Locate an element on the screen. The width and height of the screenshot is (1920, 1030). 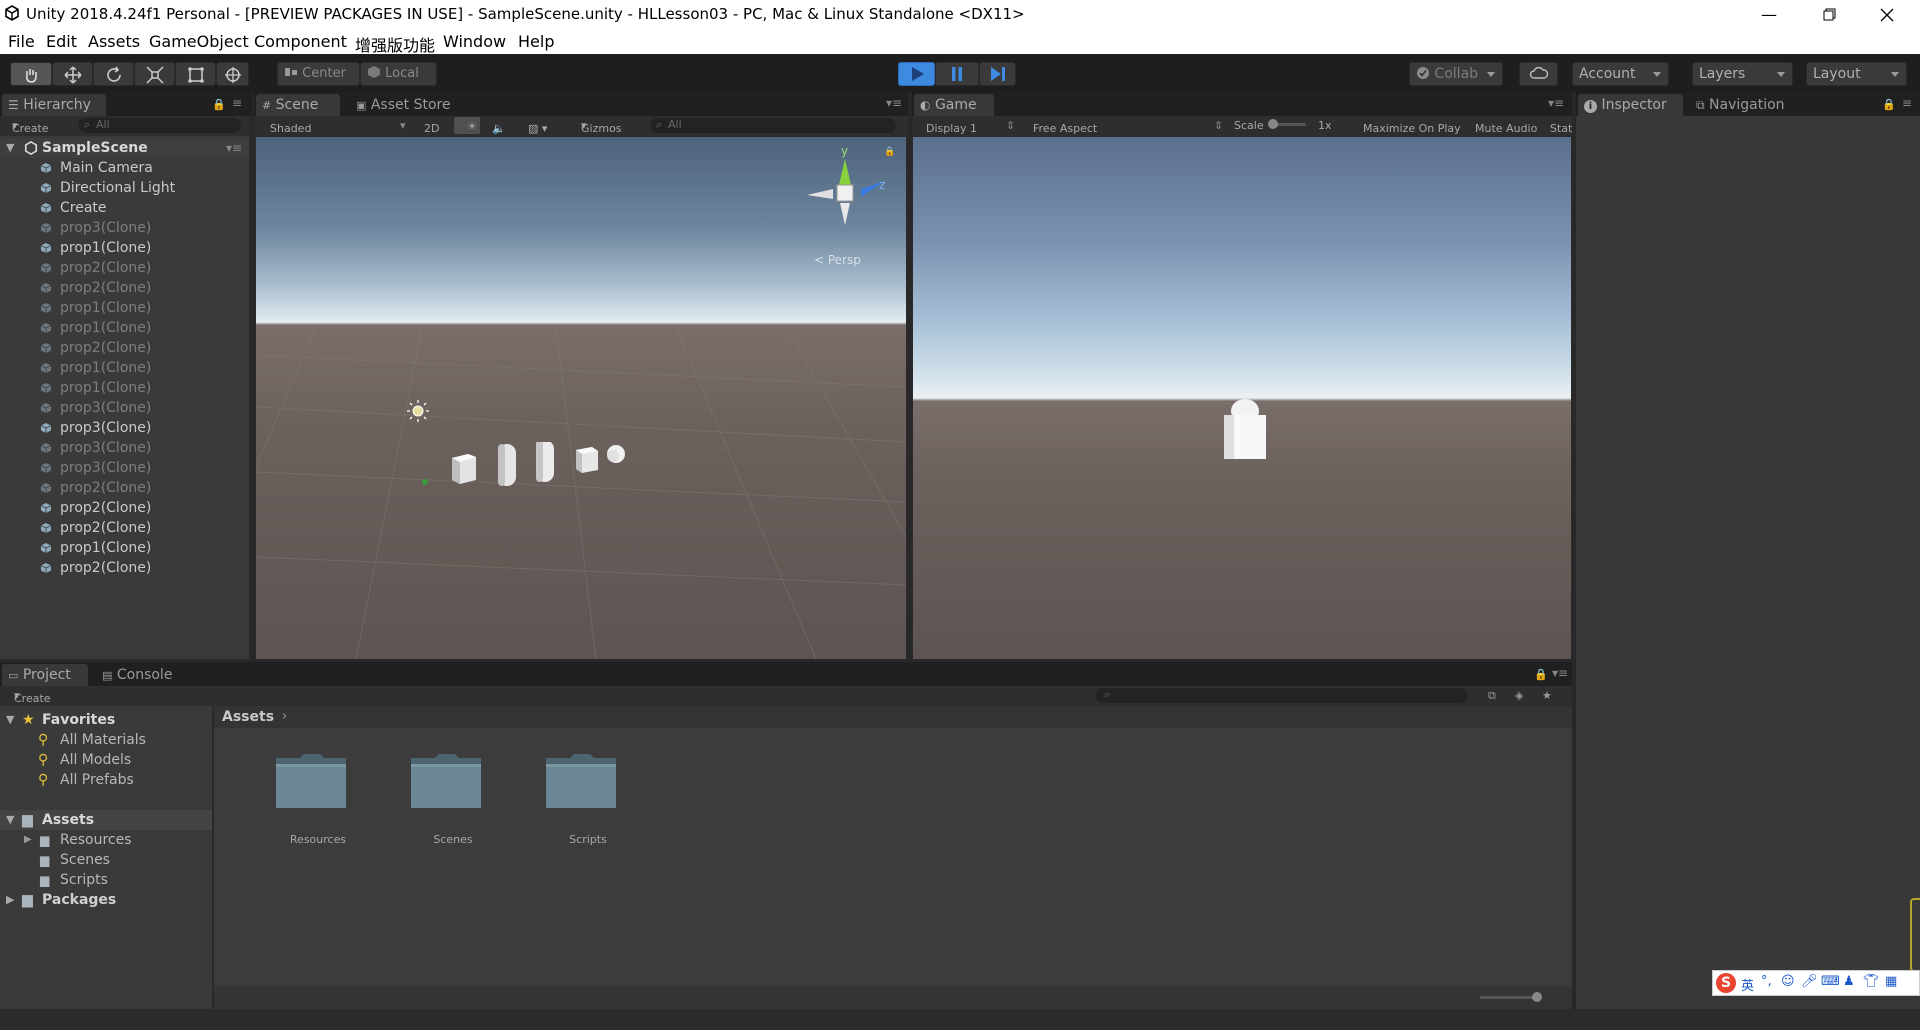
directional-light-gizmo-icon is located at coordinates (418, 411).